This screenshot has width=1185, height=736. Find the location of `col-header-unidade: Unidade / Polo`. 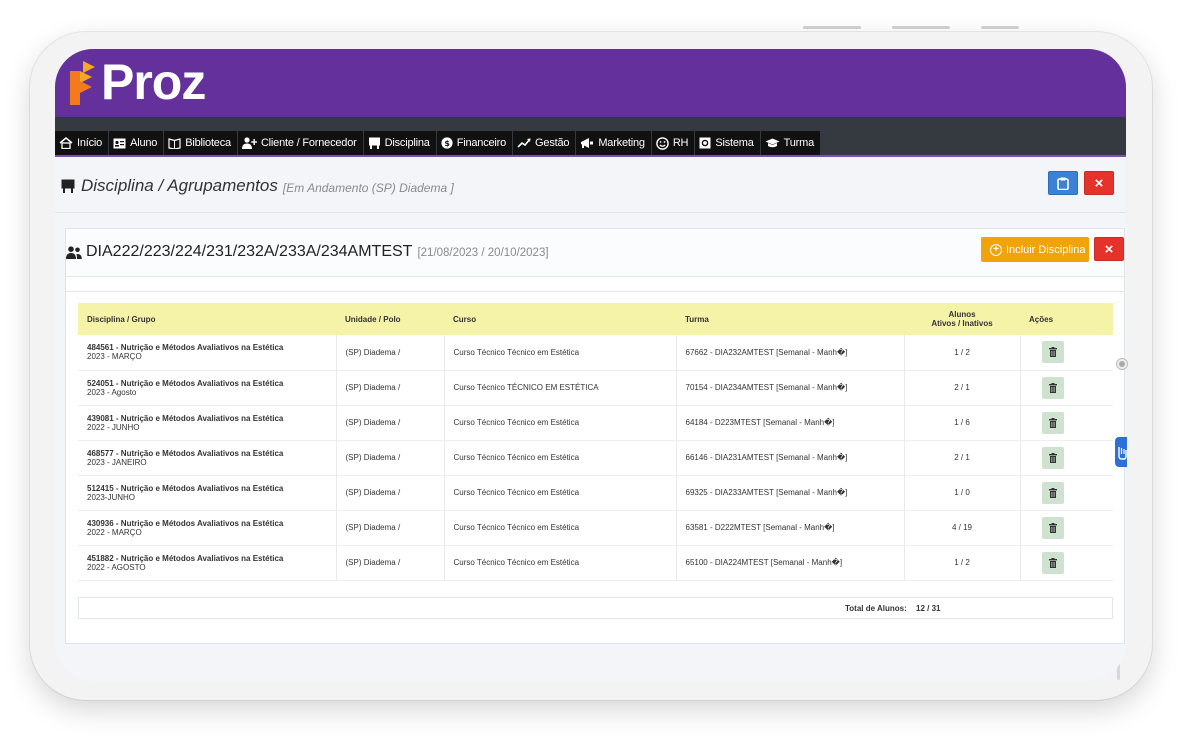

col-header-unidade: Unidade / Polo is located at coordinates (390, 319).